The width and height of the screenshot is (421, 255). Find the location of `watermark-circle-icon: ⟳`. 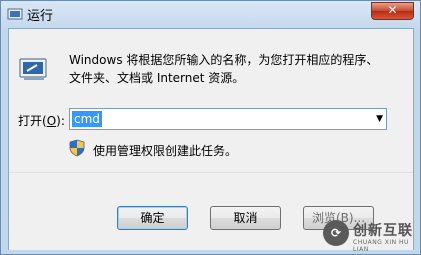

watermark-circle-icon: ⟳ is located at coordinates (336, 233).